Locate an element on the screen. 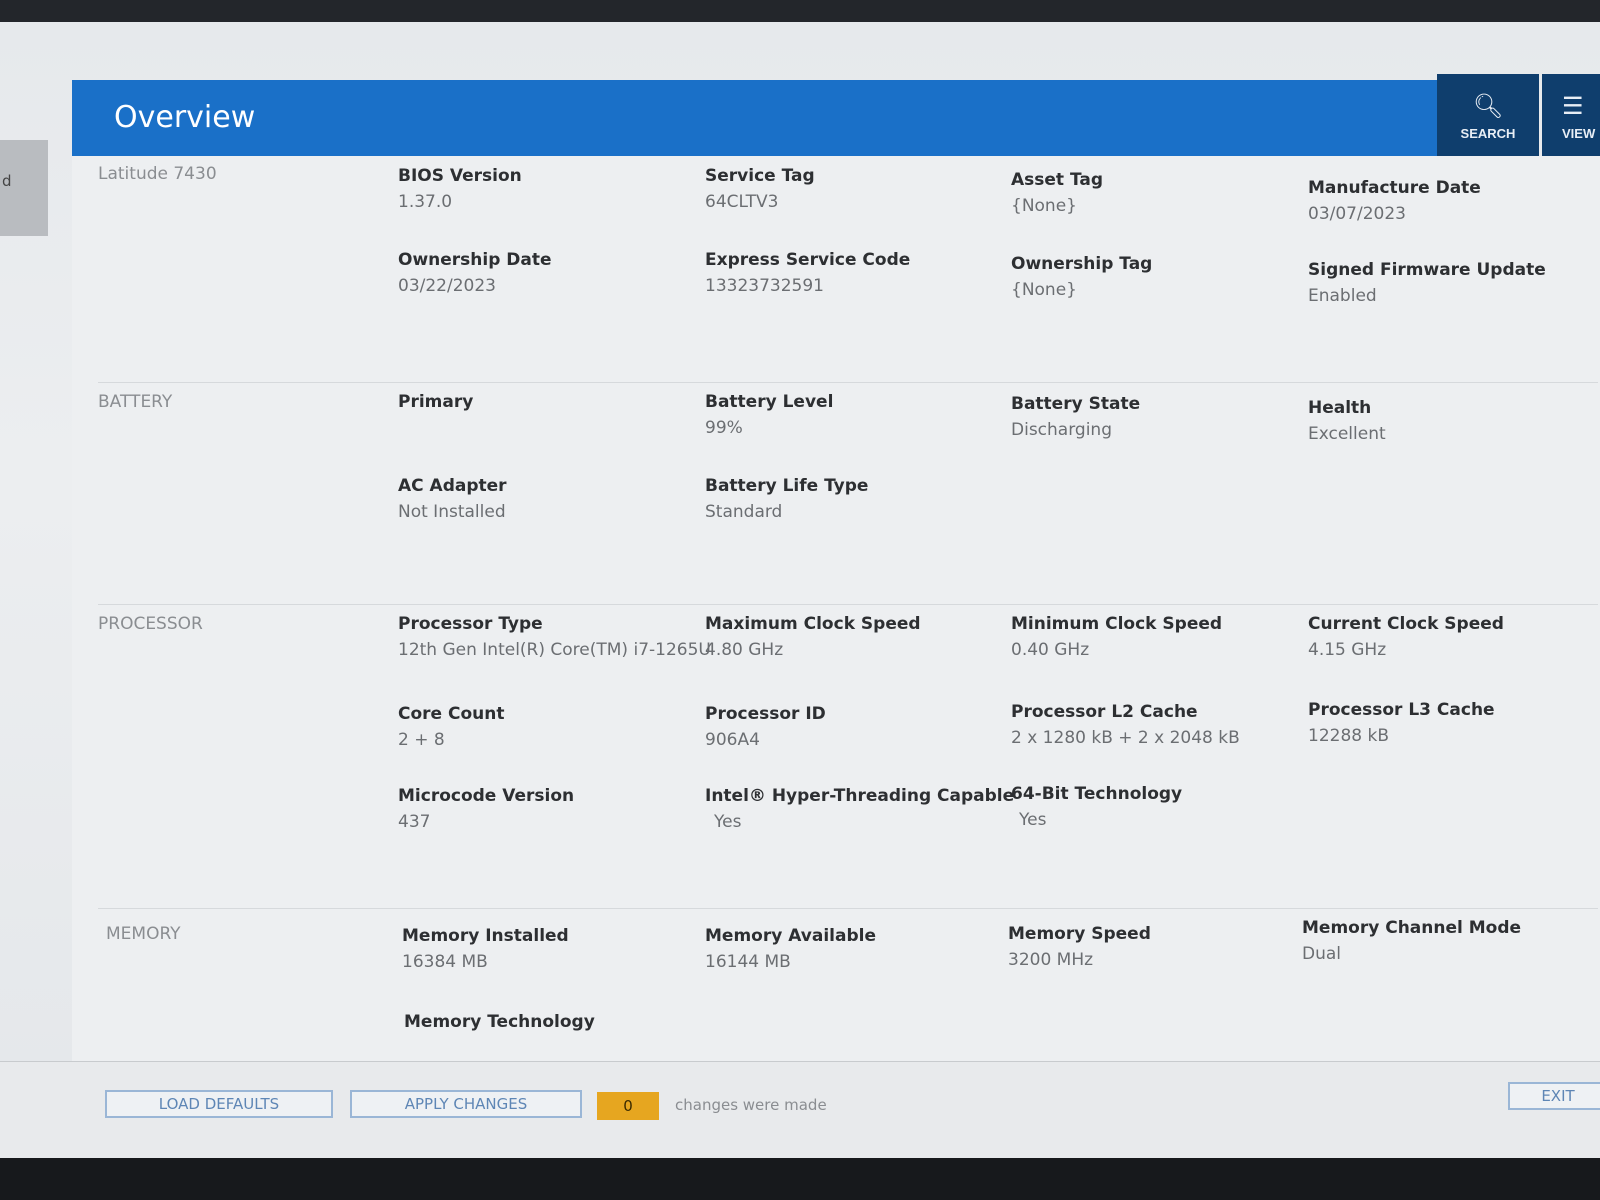  field-value: Dual is located at coordinates (1322, 954).